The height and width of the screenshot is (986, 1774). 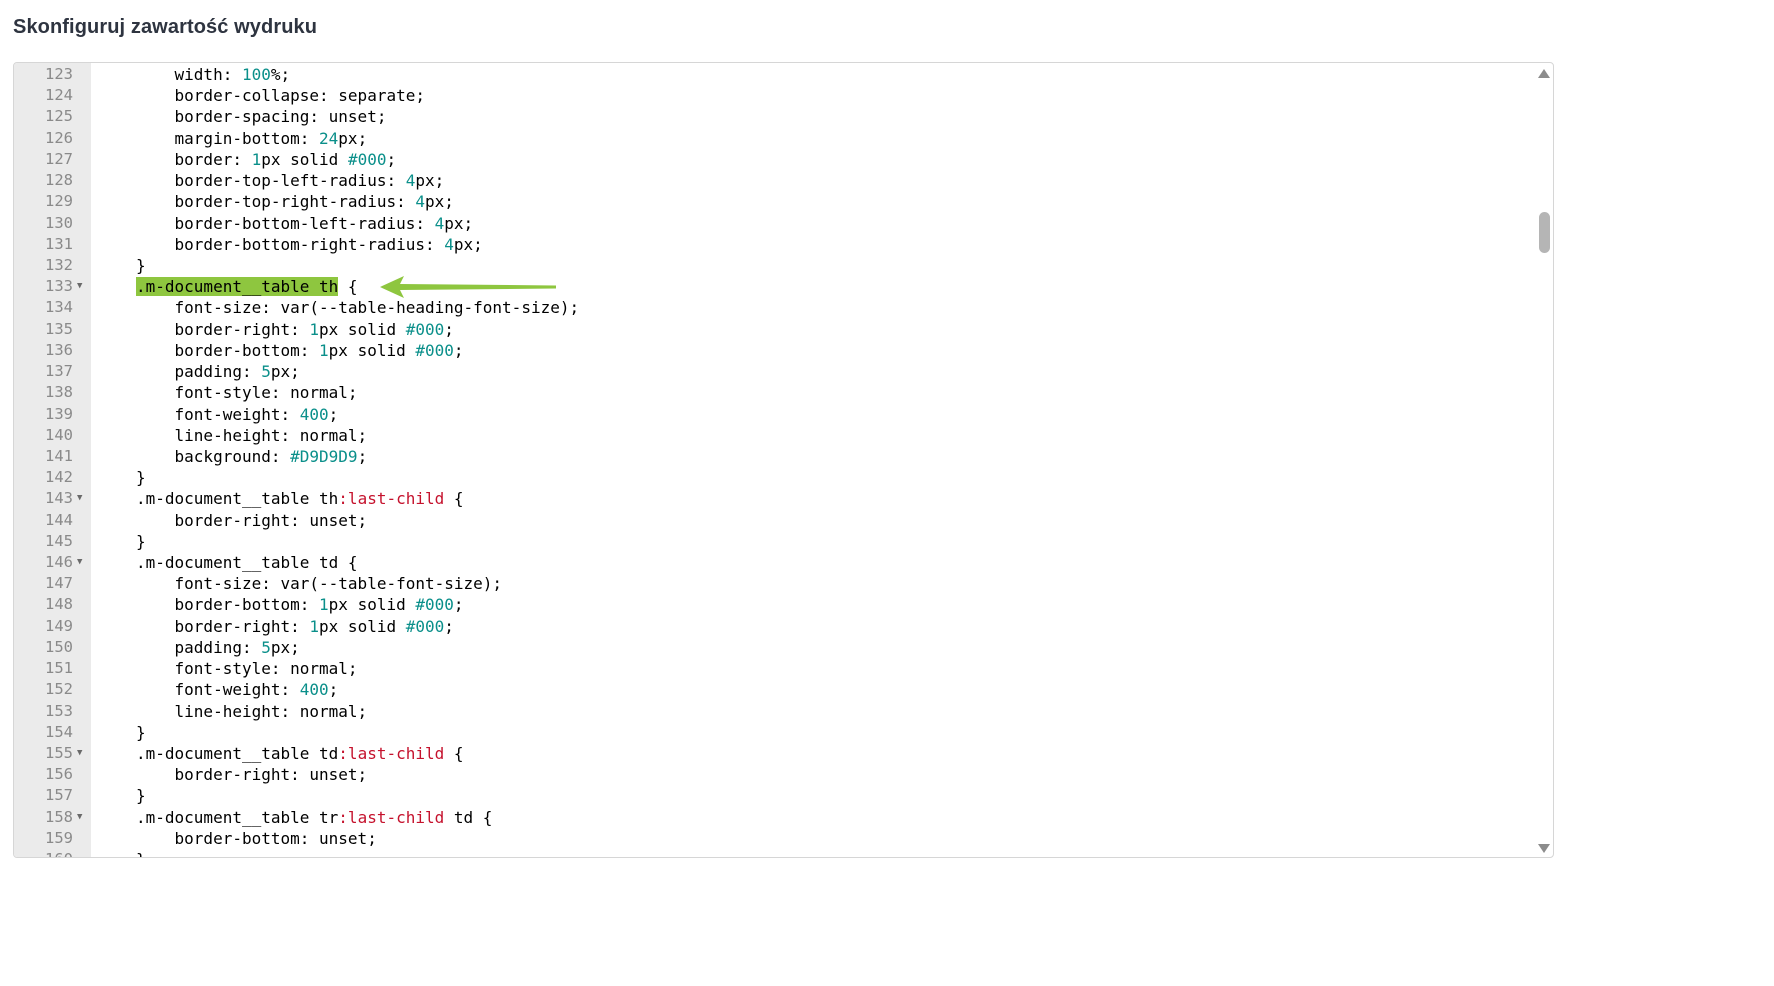 What do you see at coordinates (59, 562) in the screenshot?
I see `line-number: 146` at bounding box center [59, 562].